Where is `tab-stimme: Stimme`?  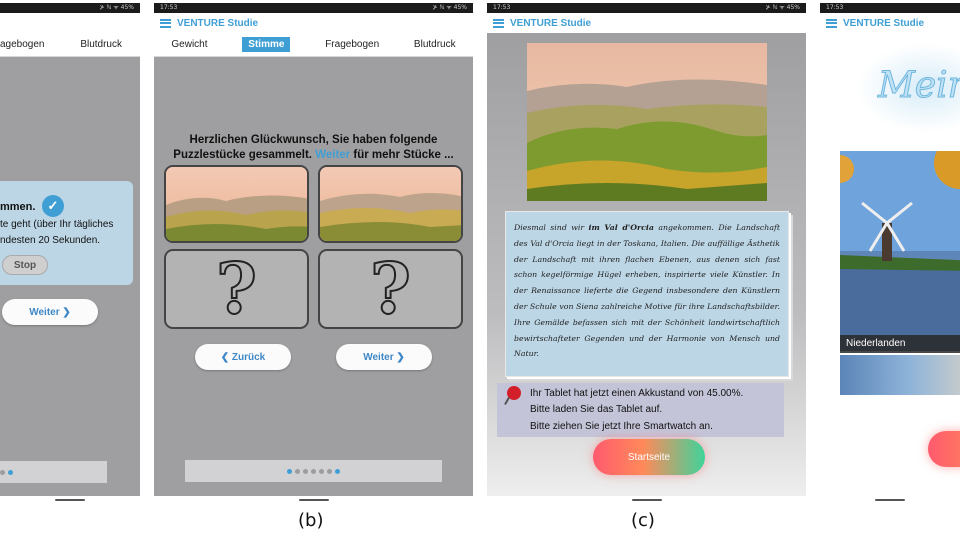 tab-stimme: Stimme is located at coordinates (266, 44).